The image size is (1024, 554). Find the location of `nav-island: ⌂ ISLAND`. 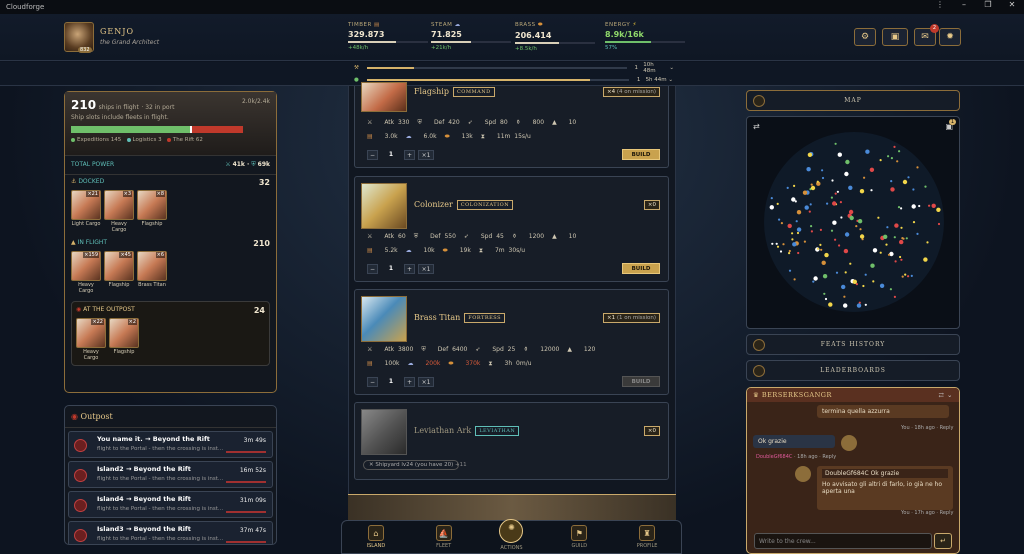

nav-island: ⌂ ISLAND is located at coordinates (376, 537).